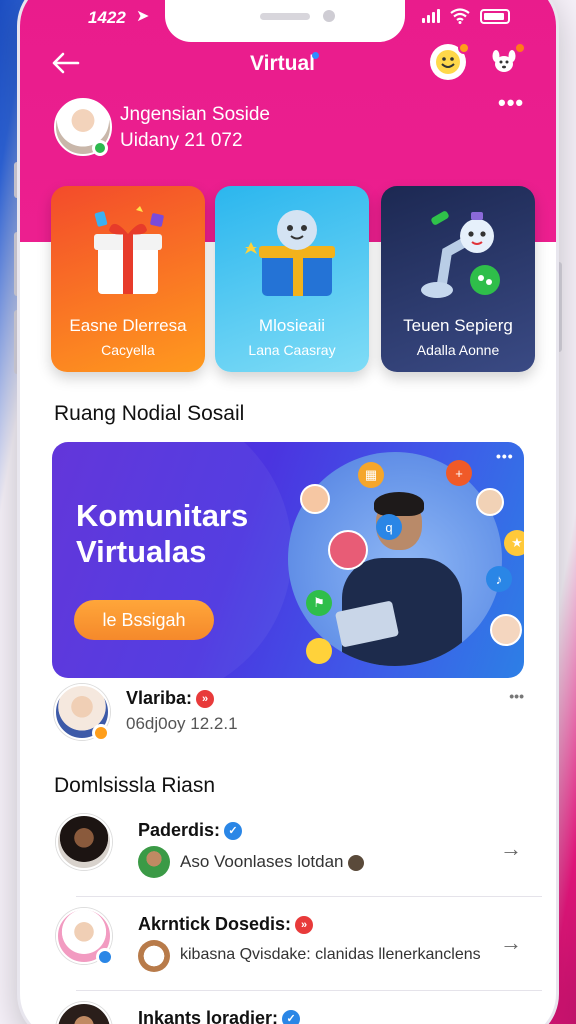 This screenshot has height=1024, width=576. I want to click on star-icon: ★, so click(514, 543).